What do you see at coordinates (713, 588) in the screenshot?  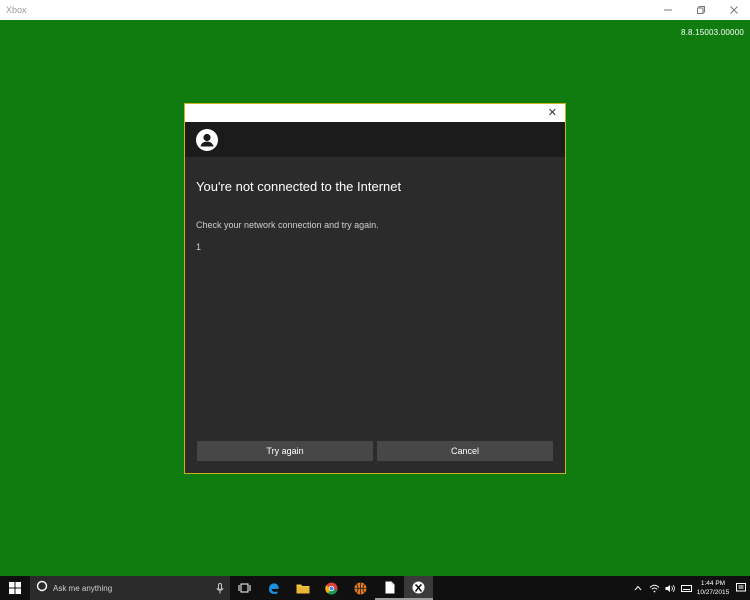 I see `taskbar-clock: 1:44 PM 10/27/2015` at bounding box center [713, 588].